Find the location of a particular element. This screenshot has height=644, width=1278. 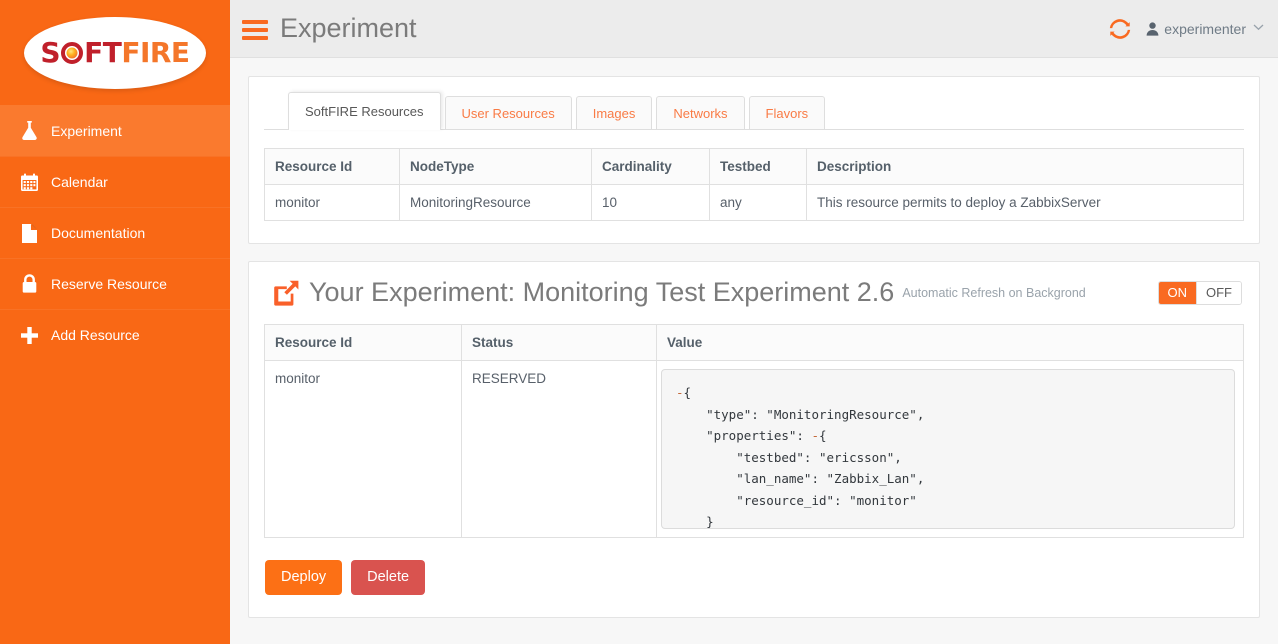

table-header-row: Resource Id Status Value is located at coordinates (754, 342).